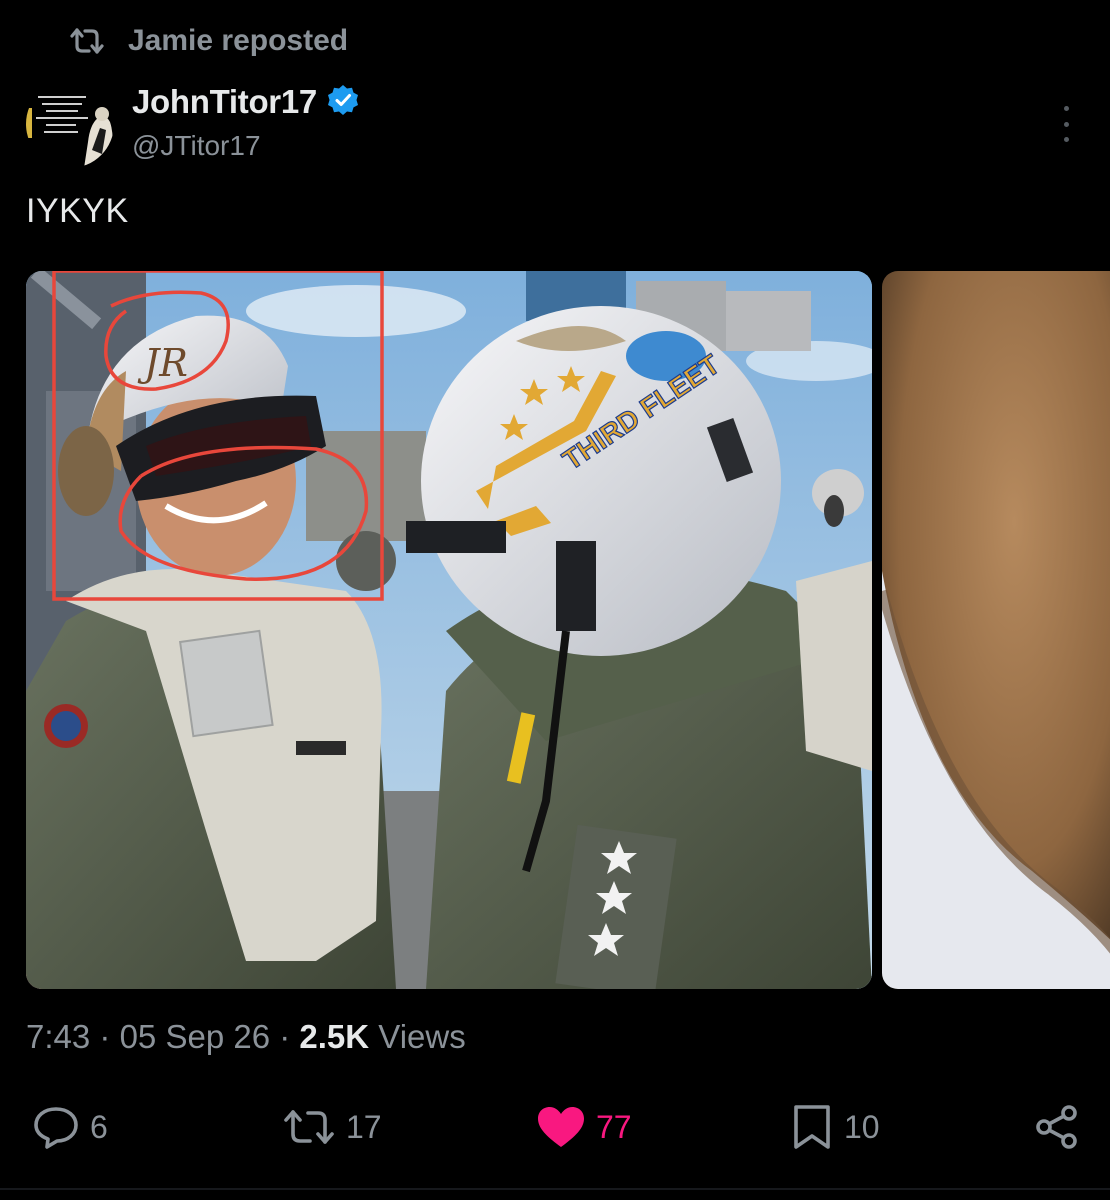  I want to click on repost-count: 17, so click(364, 1126).